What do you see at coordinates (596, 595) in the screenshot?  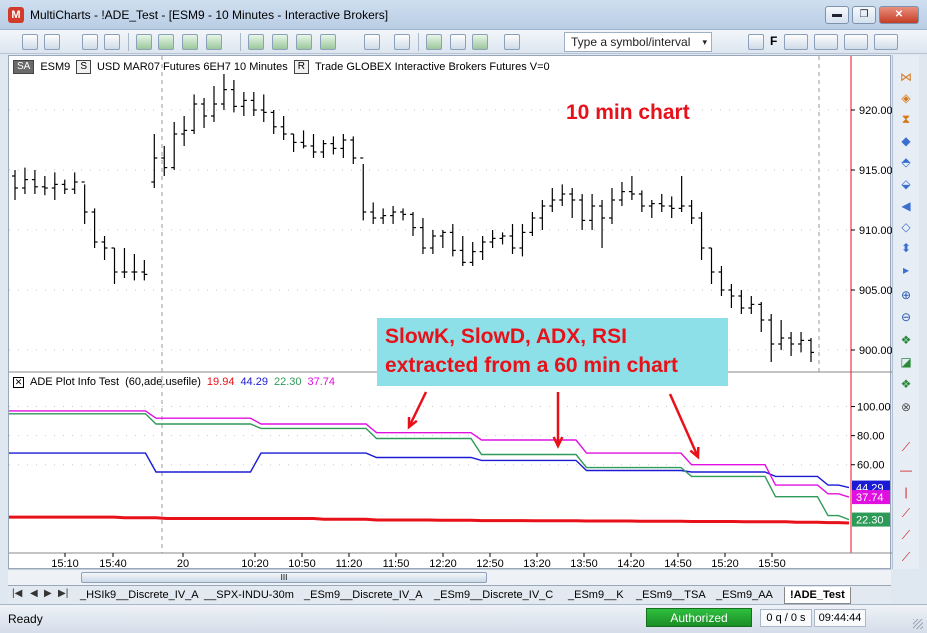 I see `tab-esm9-k: _ESm9__K` at bounding box center [596, 595].